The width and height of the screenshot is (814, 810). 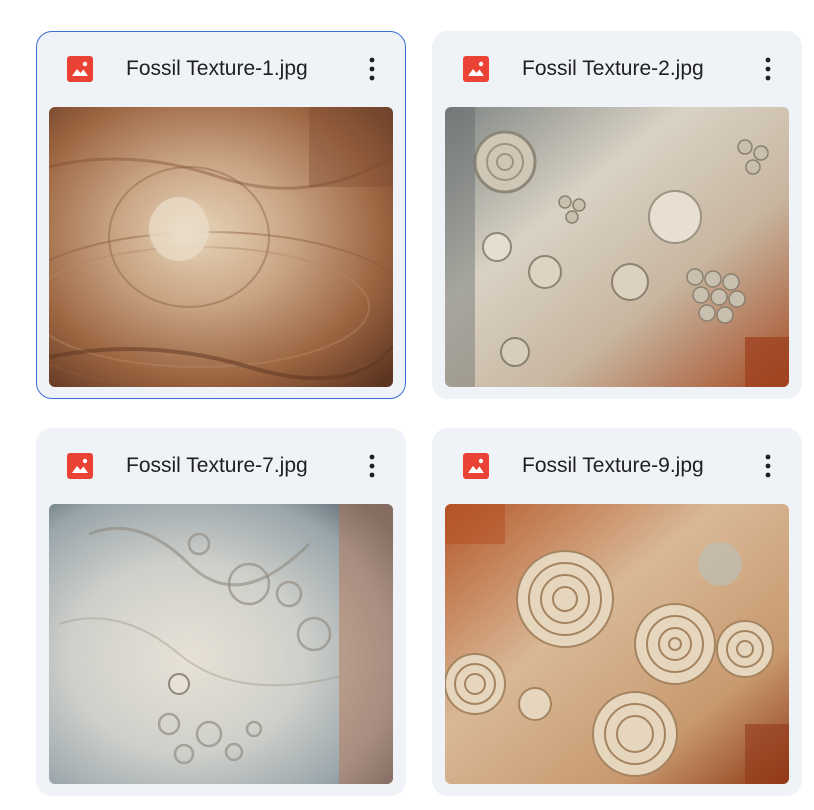 I want to click on file-name: Fossil Texture-1.jpg, so click(x=217, y=68).